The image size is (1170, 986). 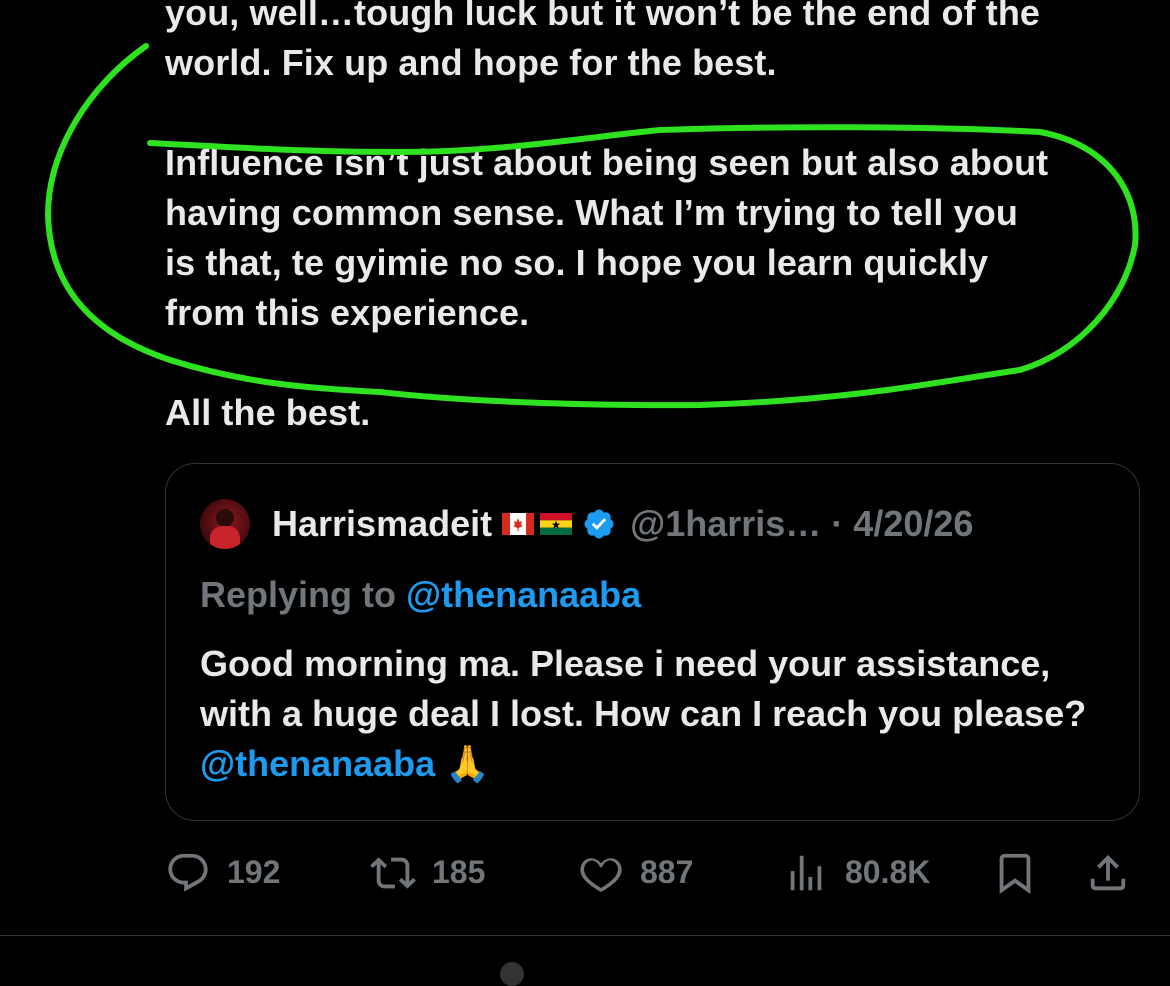 I want to click on tweet-date: 4/20/26, so click(x=913, y=524).